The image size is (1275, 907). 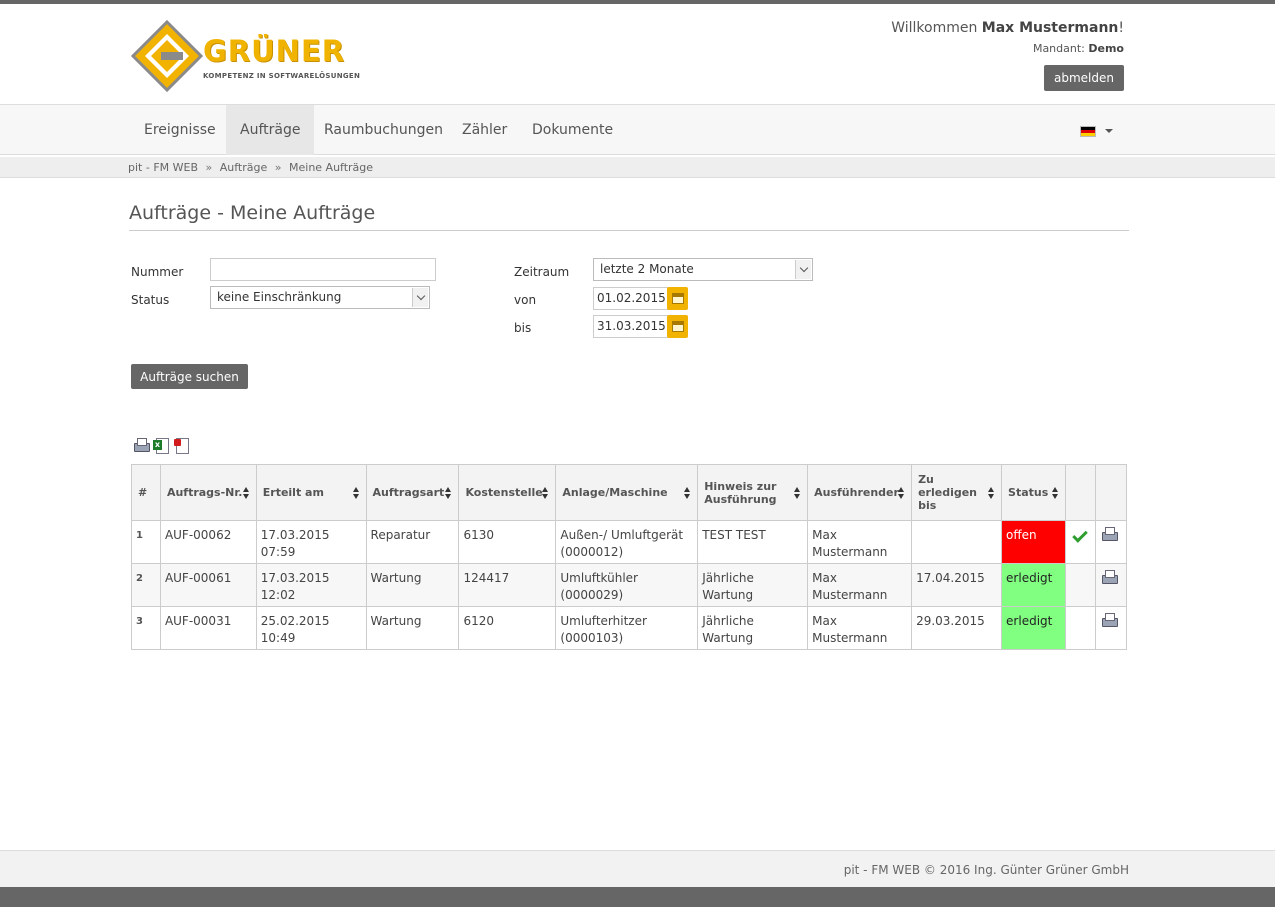 I want to click on breadcrumb: pit - FM WEB » Aufträge » Meine Aufträge, so click(x=250, y=167).